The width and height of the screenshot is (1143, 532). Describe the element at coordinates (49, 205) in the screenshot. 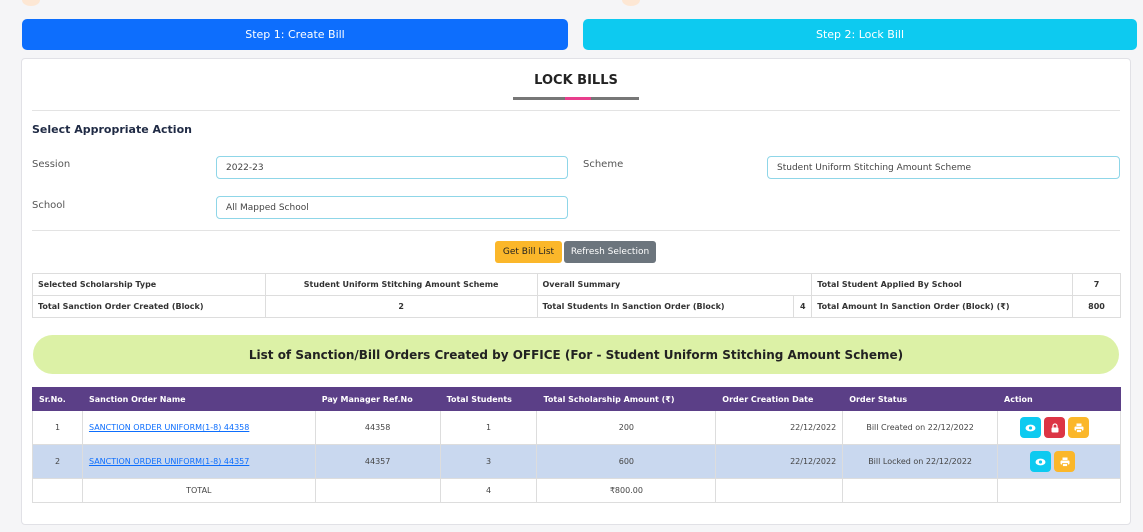

I see `school-label: School` at that location.